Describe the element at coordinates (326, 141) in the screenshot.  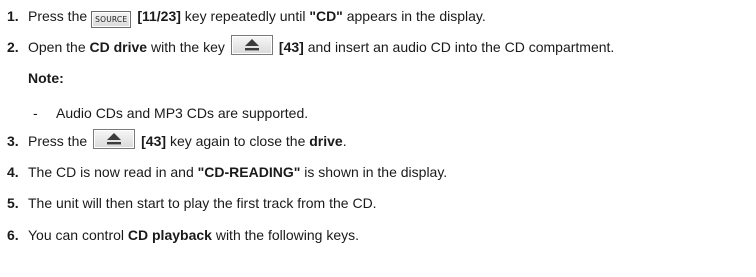
I see `drive-reference: drive` at that location.